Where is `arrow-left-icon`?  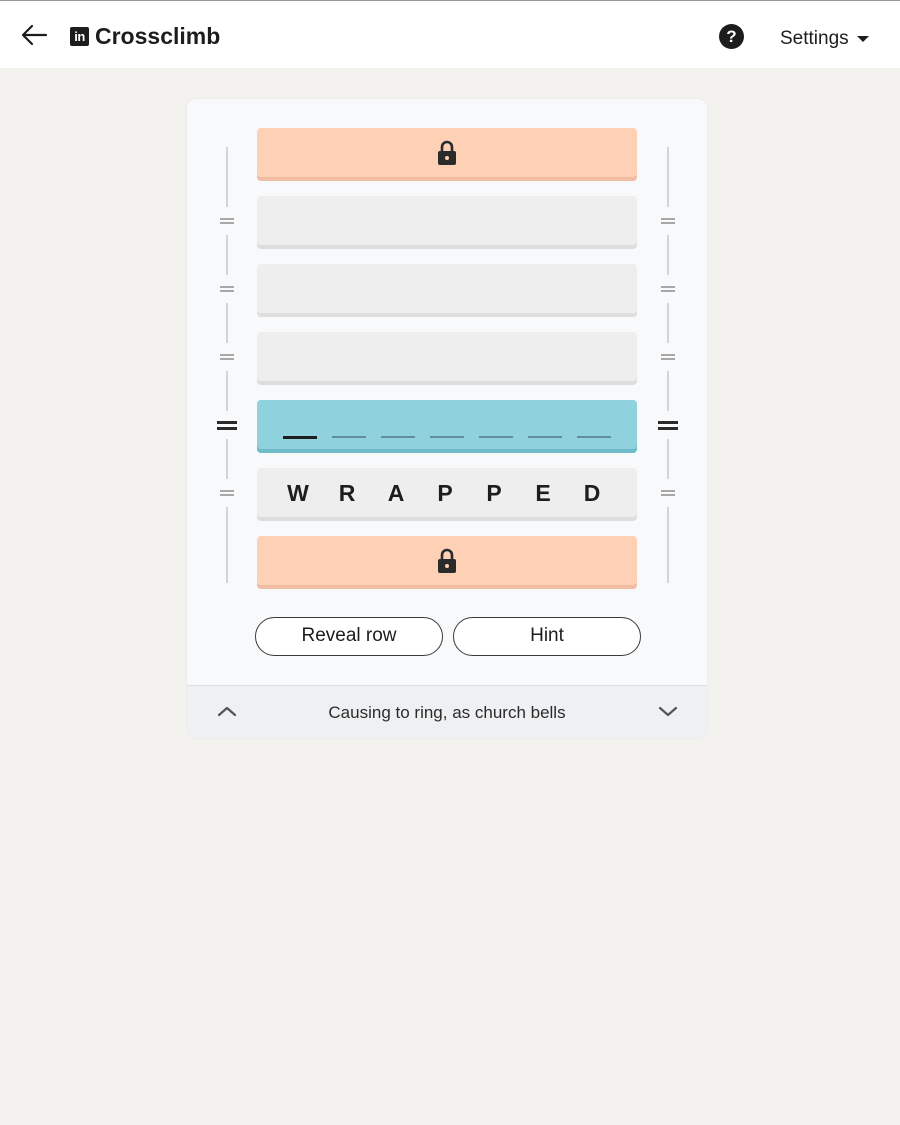 arrow-left-icon is located at coordinates (34, 35).